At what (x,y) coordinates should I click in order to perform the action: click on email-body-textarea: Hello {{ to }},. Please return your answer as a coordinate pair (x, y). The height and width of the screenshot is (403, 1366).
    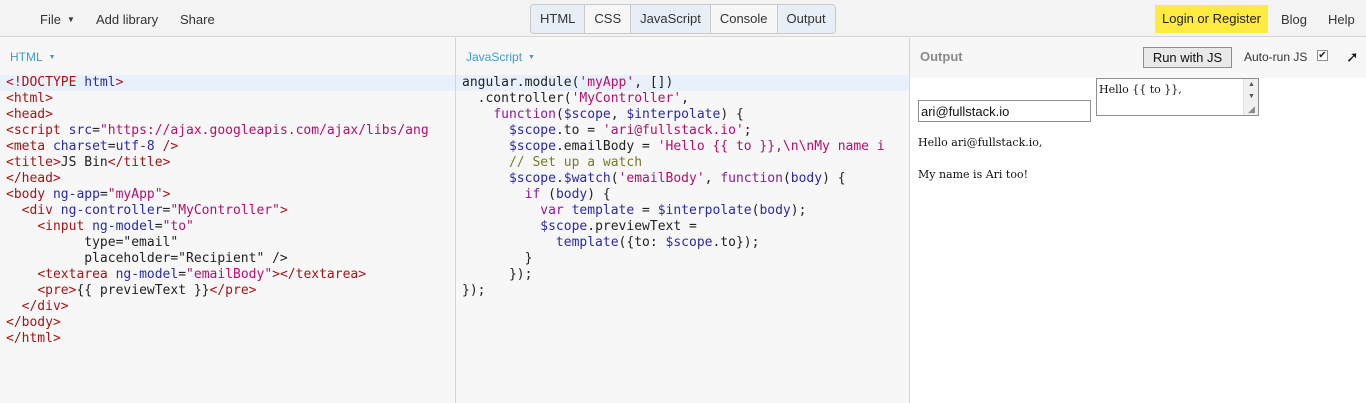
    Looking at the image, I should click on (1177, 97).